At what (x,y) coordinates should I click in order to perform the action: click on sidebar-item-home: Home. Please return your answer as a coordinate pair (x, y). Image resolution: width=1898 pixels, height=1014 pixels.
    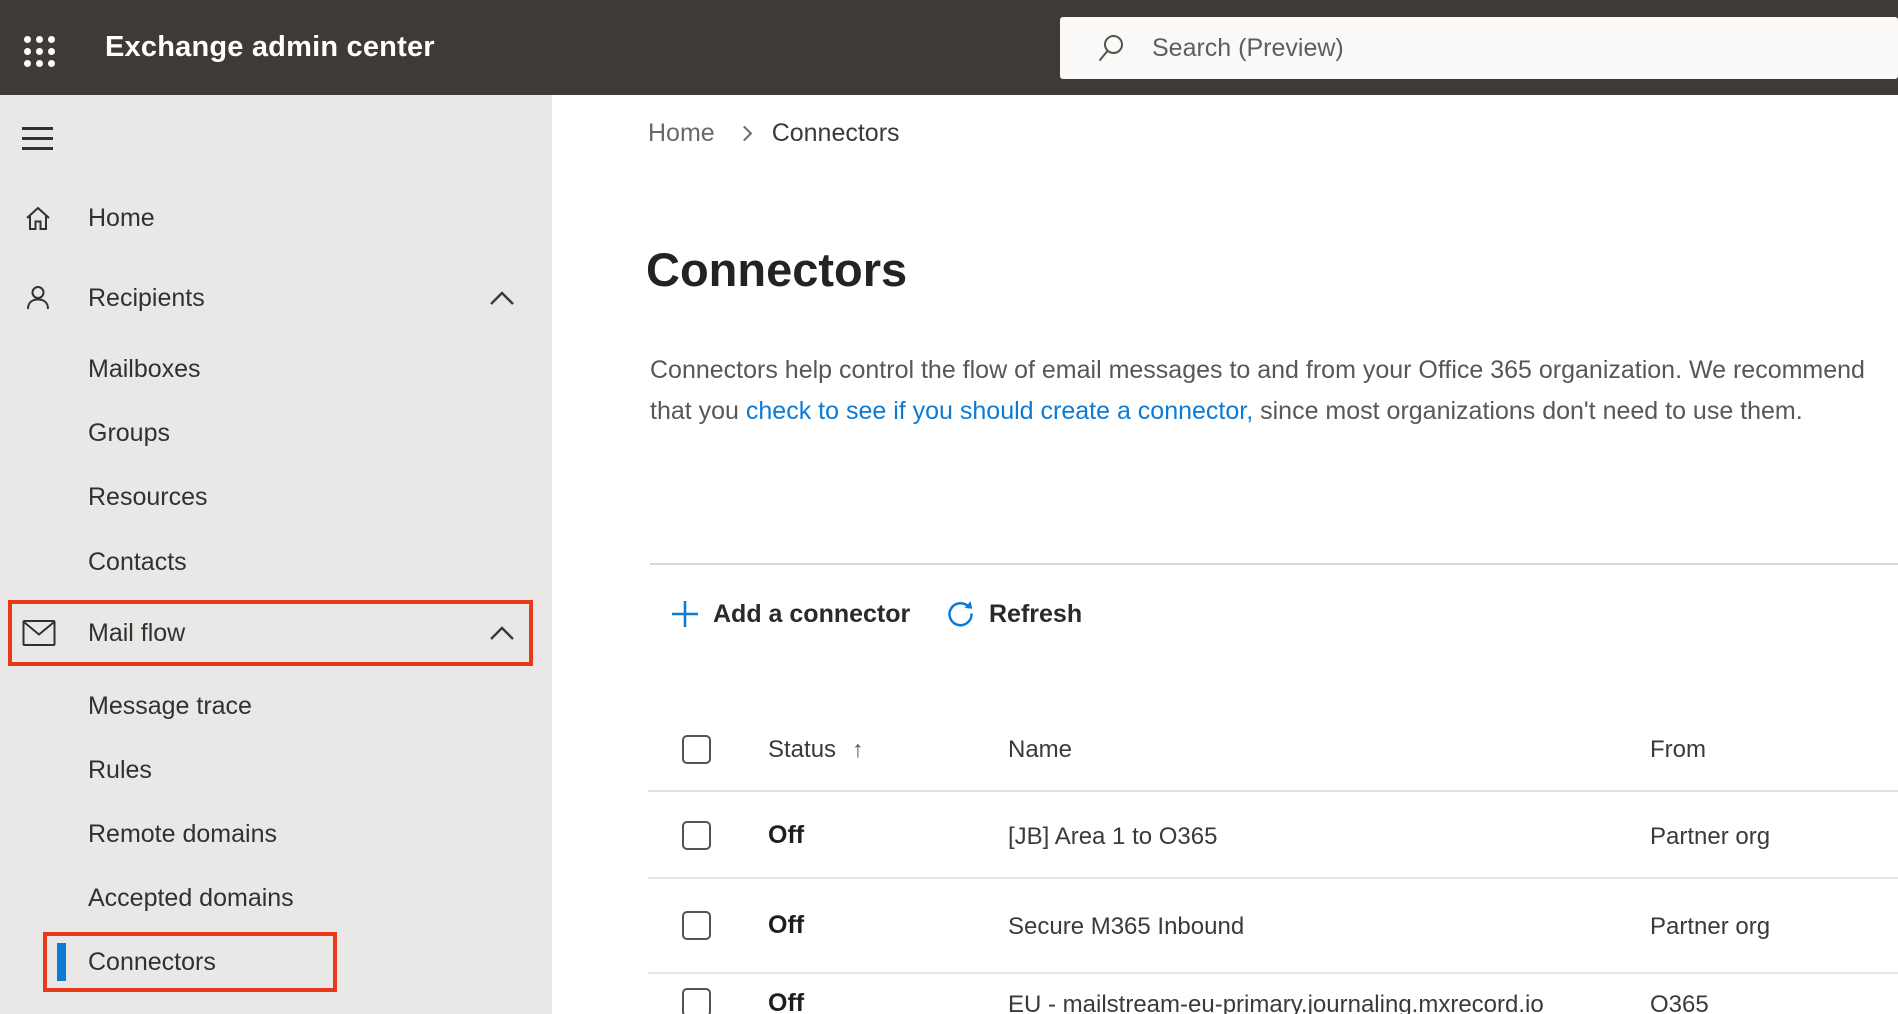
    Looking at the image, I should click on (276, 218).